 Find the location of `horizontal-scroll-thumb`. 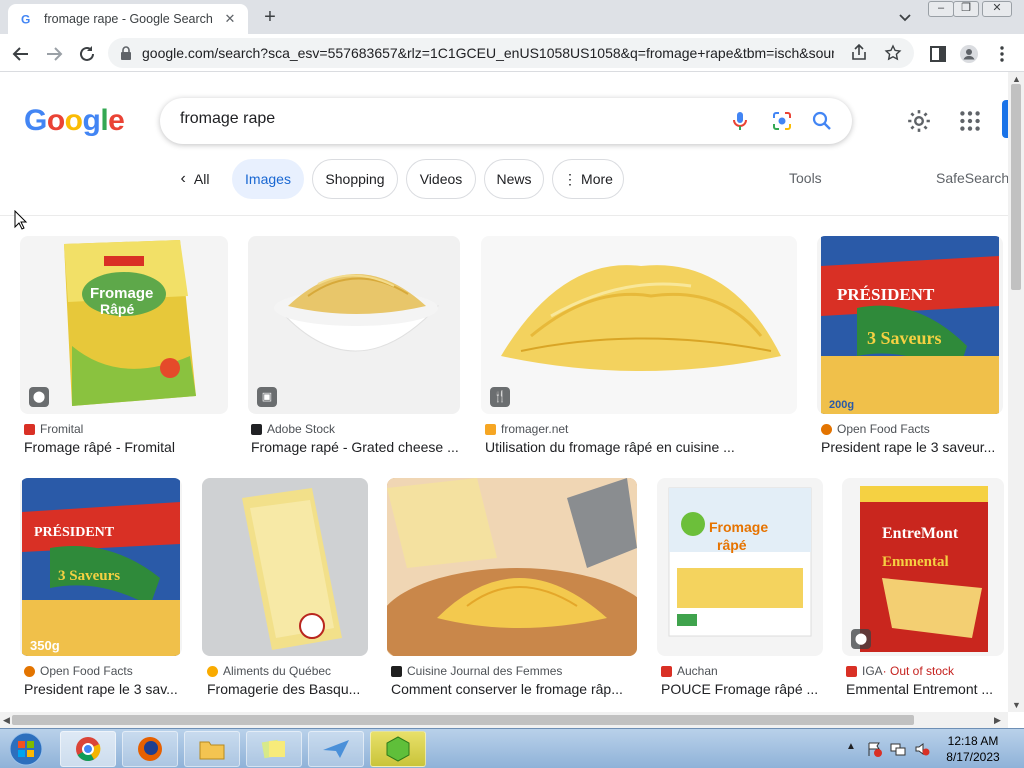

horizontal-scroll-thumb is located at coordinates (463, 720).